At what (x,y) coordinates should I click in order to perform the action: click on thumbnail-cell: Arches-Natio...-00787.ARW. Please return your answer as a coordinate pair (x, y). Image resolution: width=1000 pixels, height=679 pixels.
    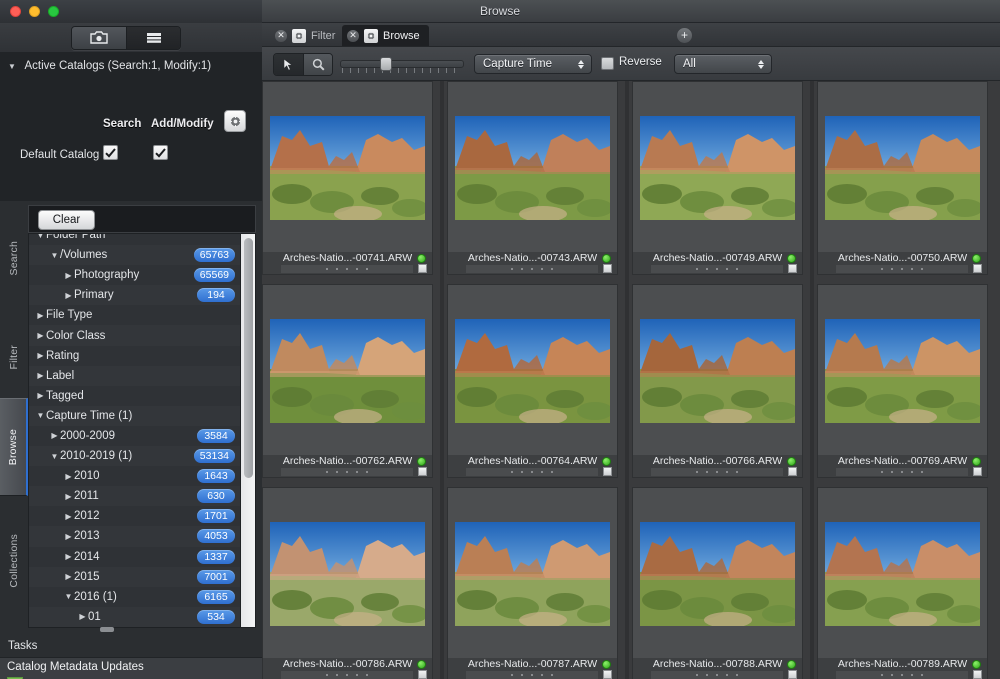
    Looking at the image, I should click on (532, 583).